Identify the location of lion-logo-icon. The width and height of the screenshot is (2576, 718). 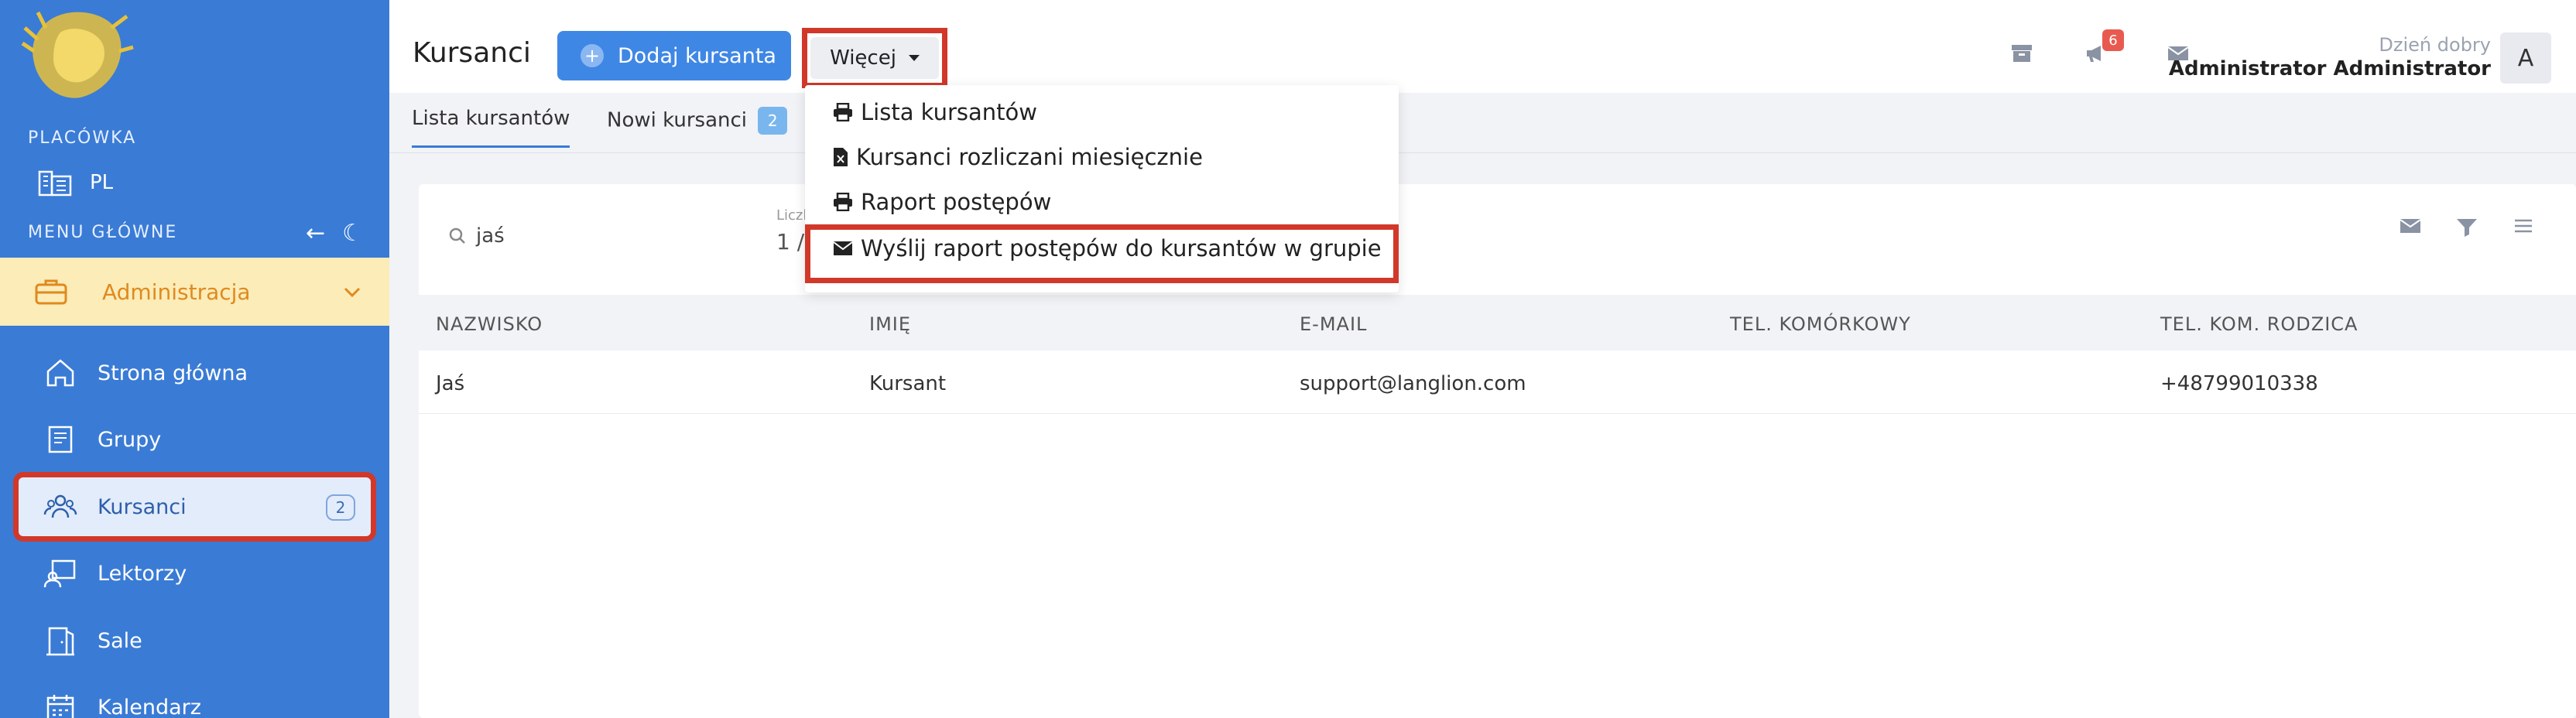
(77, 55).